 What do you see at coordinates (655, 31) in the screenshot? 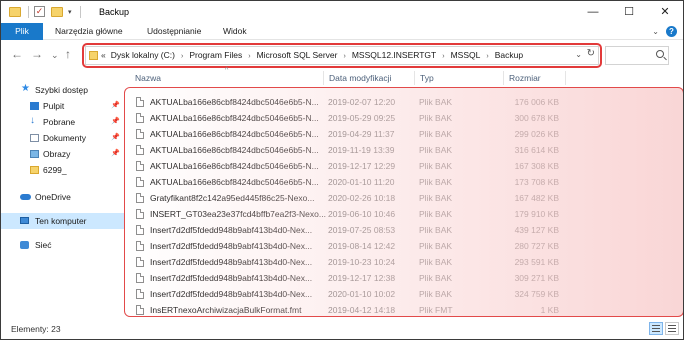
I see `ribbon-expand-icon: ⌄` at bounding box center [655, 31].